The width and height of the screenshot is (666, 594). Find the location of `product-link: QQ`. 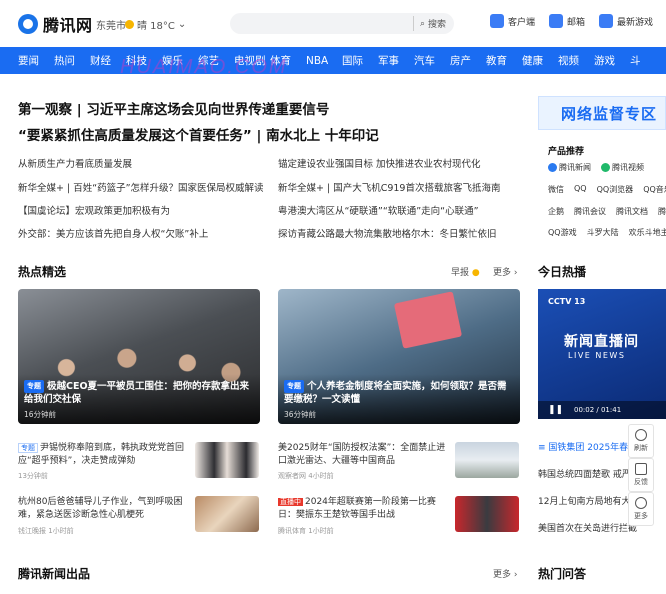

product-link: QQ is located at coordinates (580, 189).